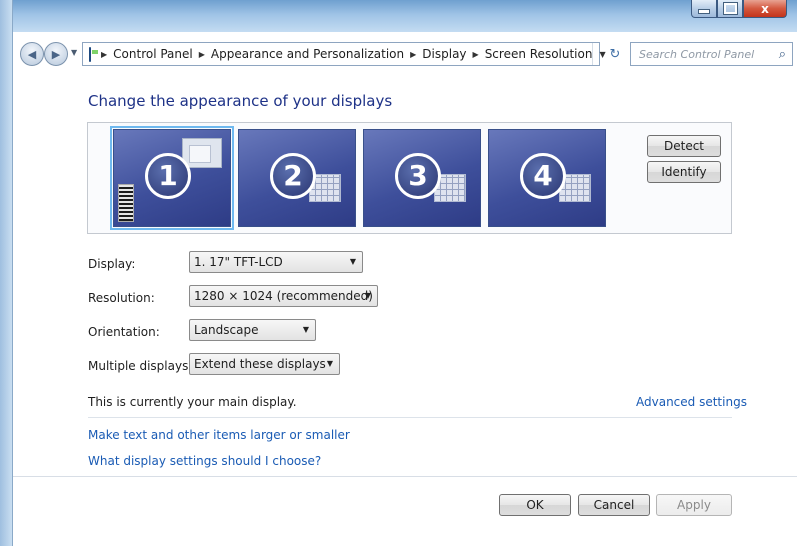 The image size is (797, 546). I want to click on detect-button: Detect, so click(684, 146).